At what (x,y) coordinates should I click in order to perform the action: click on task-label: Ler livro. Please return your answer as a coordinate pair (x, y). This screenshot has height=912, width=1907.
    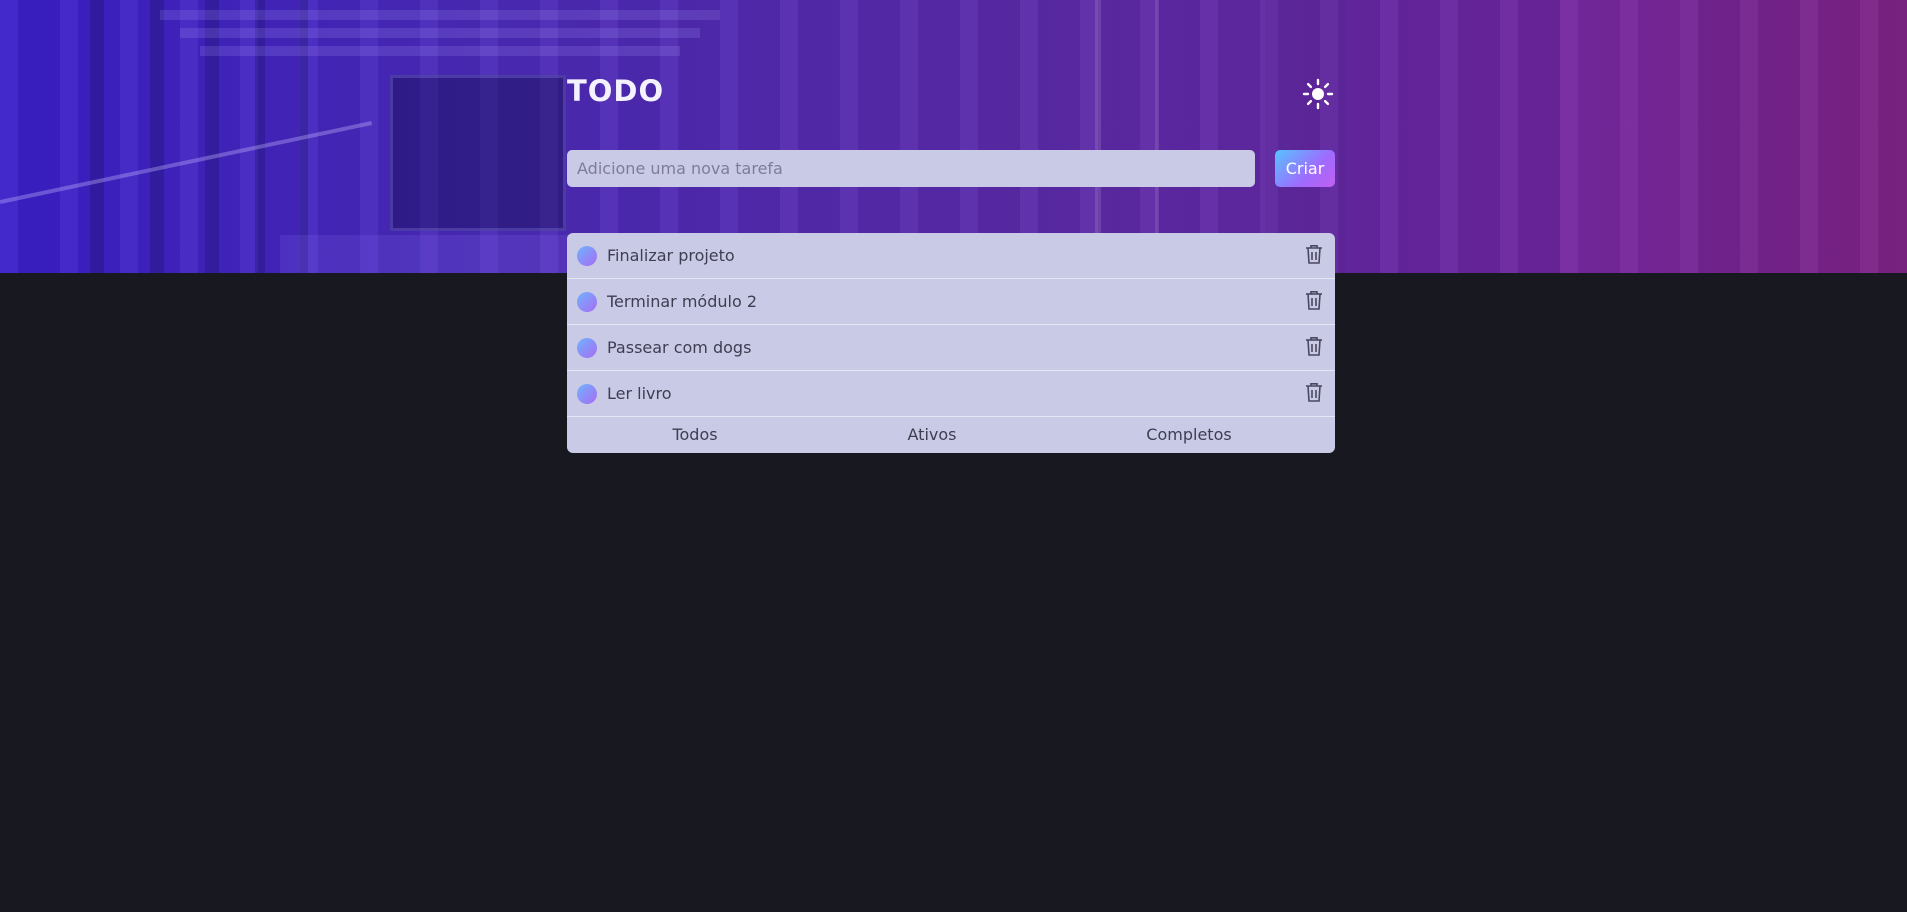
    Looking at the image, I should click on (639, 393).